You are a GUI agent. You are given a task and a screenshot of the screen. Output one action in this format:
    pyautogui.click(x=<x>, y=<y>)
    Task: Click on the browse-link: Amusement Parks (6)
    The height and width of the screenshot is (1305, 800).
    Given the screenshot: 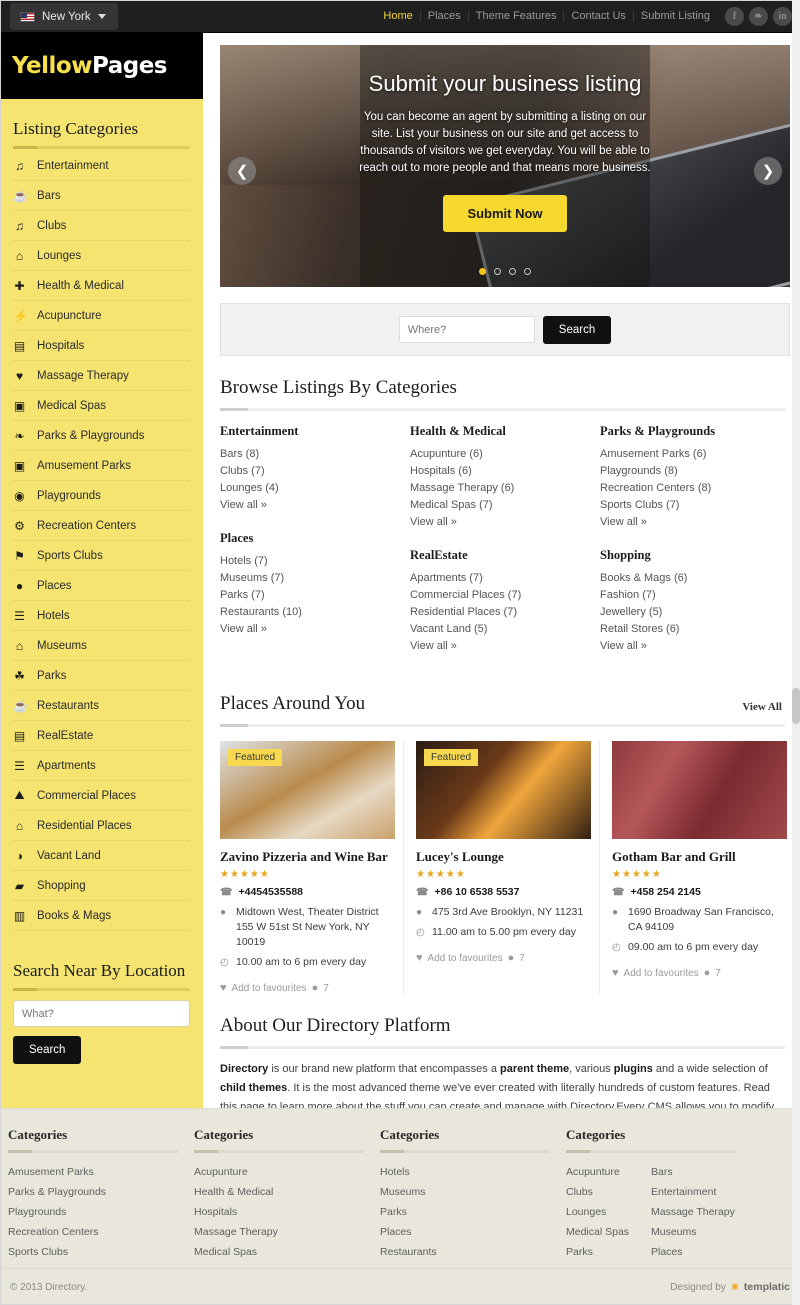 What is the action you would take?
    pyautogui.click(x=695, y=454)
    